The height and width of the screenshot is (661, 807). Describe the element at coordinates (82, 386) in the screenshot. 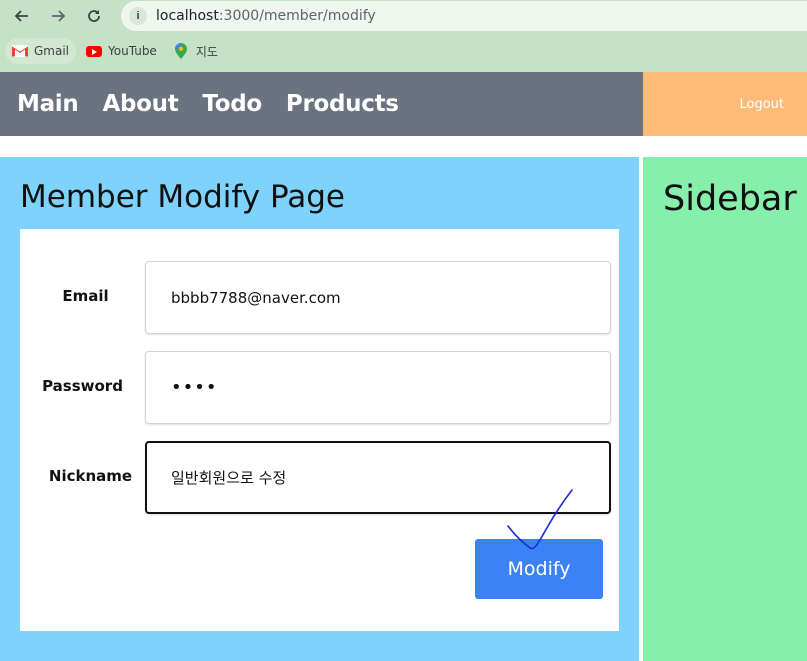

I see `password-label: Password` at that location.